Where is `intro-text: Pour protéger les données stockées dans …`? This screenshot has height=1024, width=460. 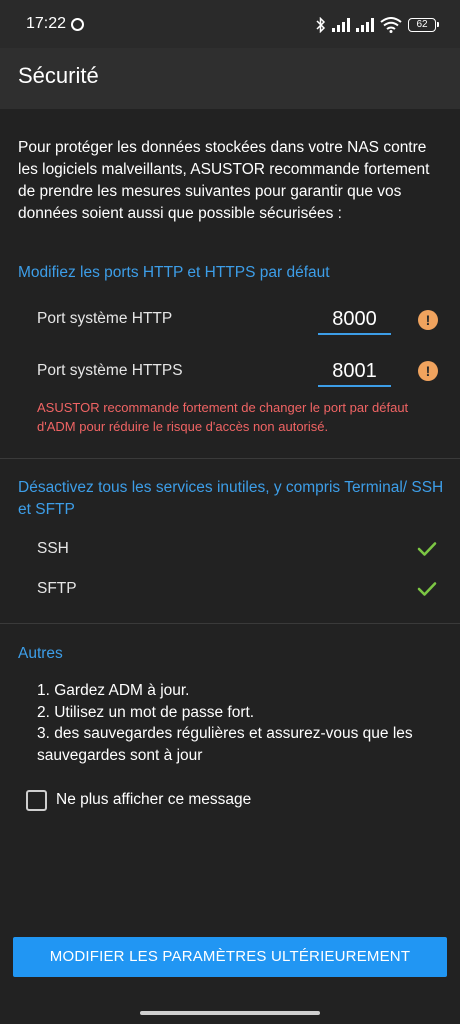
intro-text: Pour protéger les données stockées dans … is located at coordinates (224, 180).